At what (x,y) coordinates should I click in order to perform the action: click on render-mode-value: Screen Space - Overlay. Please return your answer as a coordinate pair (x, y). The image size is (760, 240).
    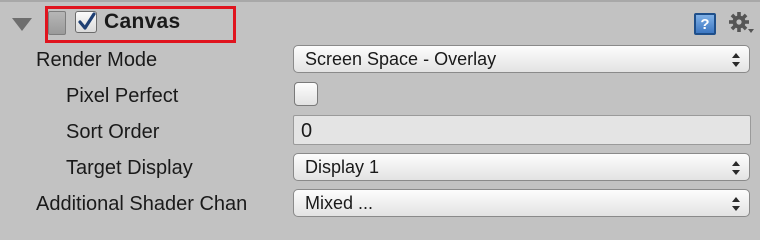
    Looking at the image, I should click on (401, 59).